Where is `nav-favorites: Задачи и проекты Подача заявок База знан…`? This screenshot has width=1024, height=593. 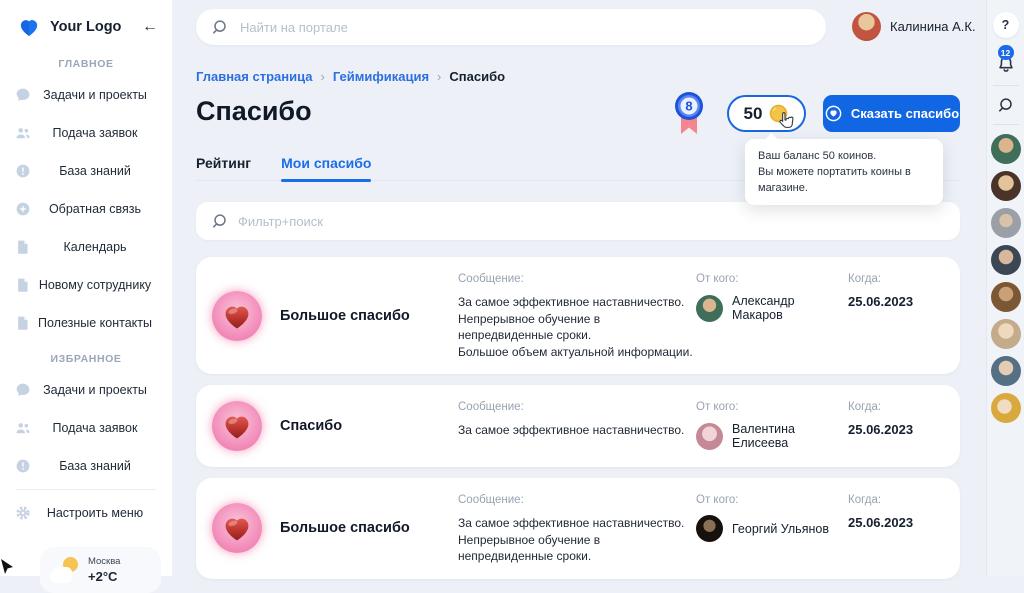 nav-favorites: Задачи и проекты Подача заявок База знан… is located at coordinates (86, 428).